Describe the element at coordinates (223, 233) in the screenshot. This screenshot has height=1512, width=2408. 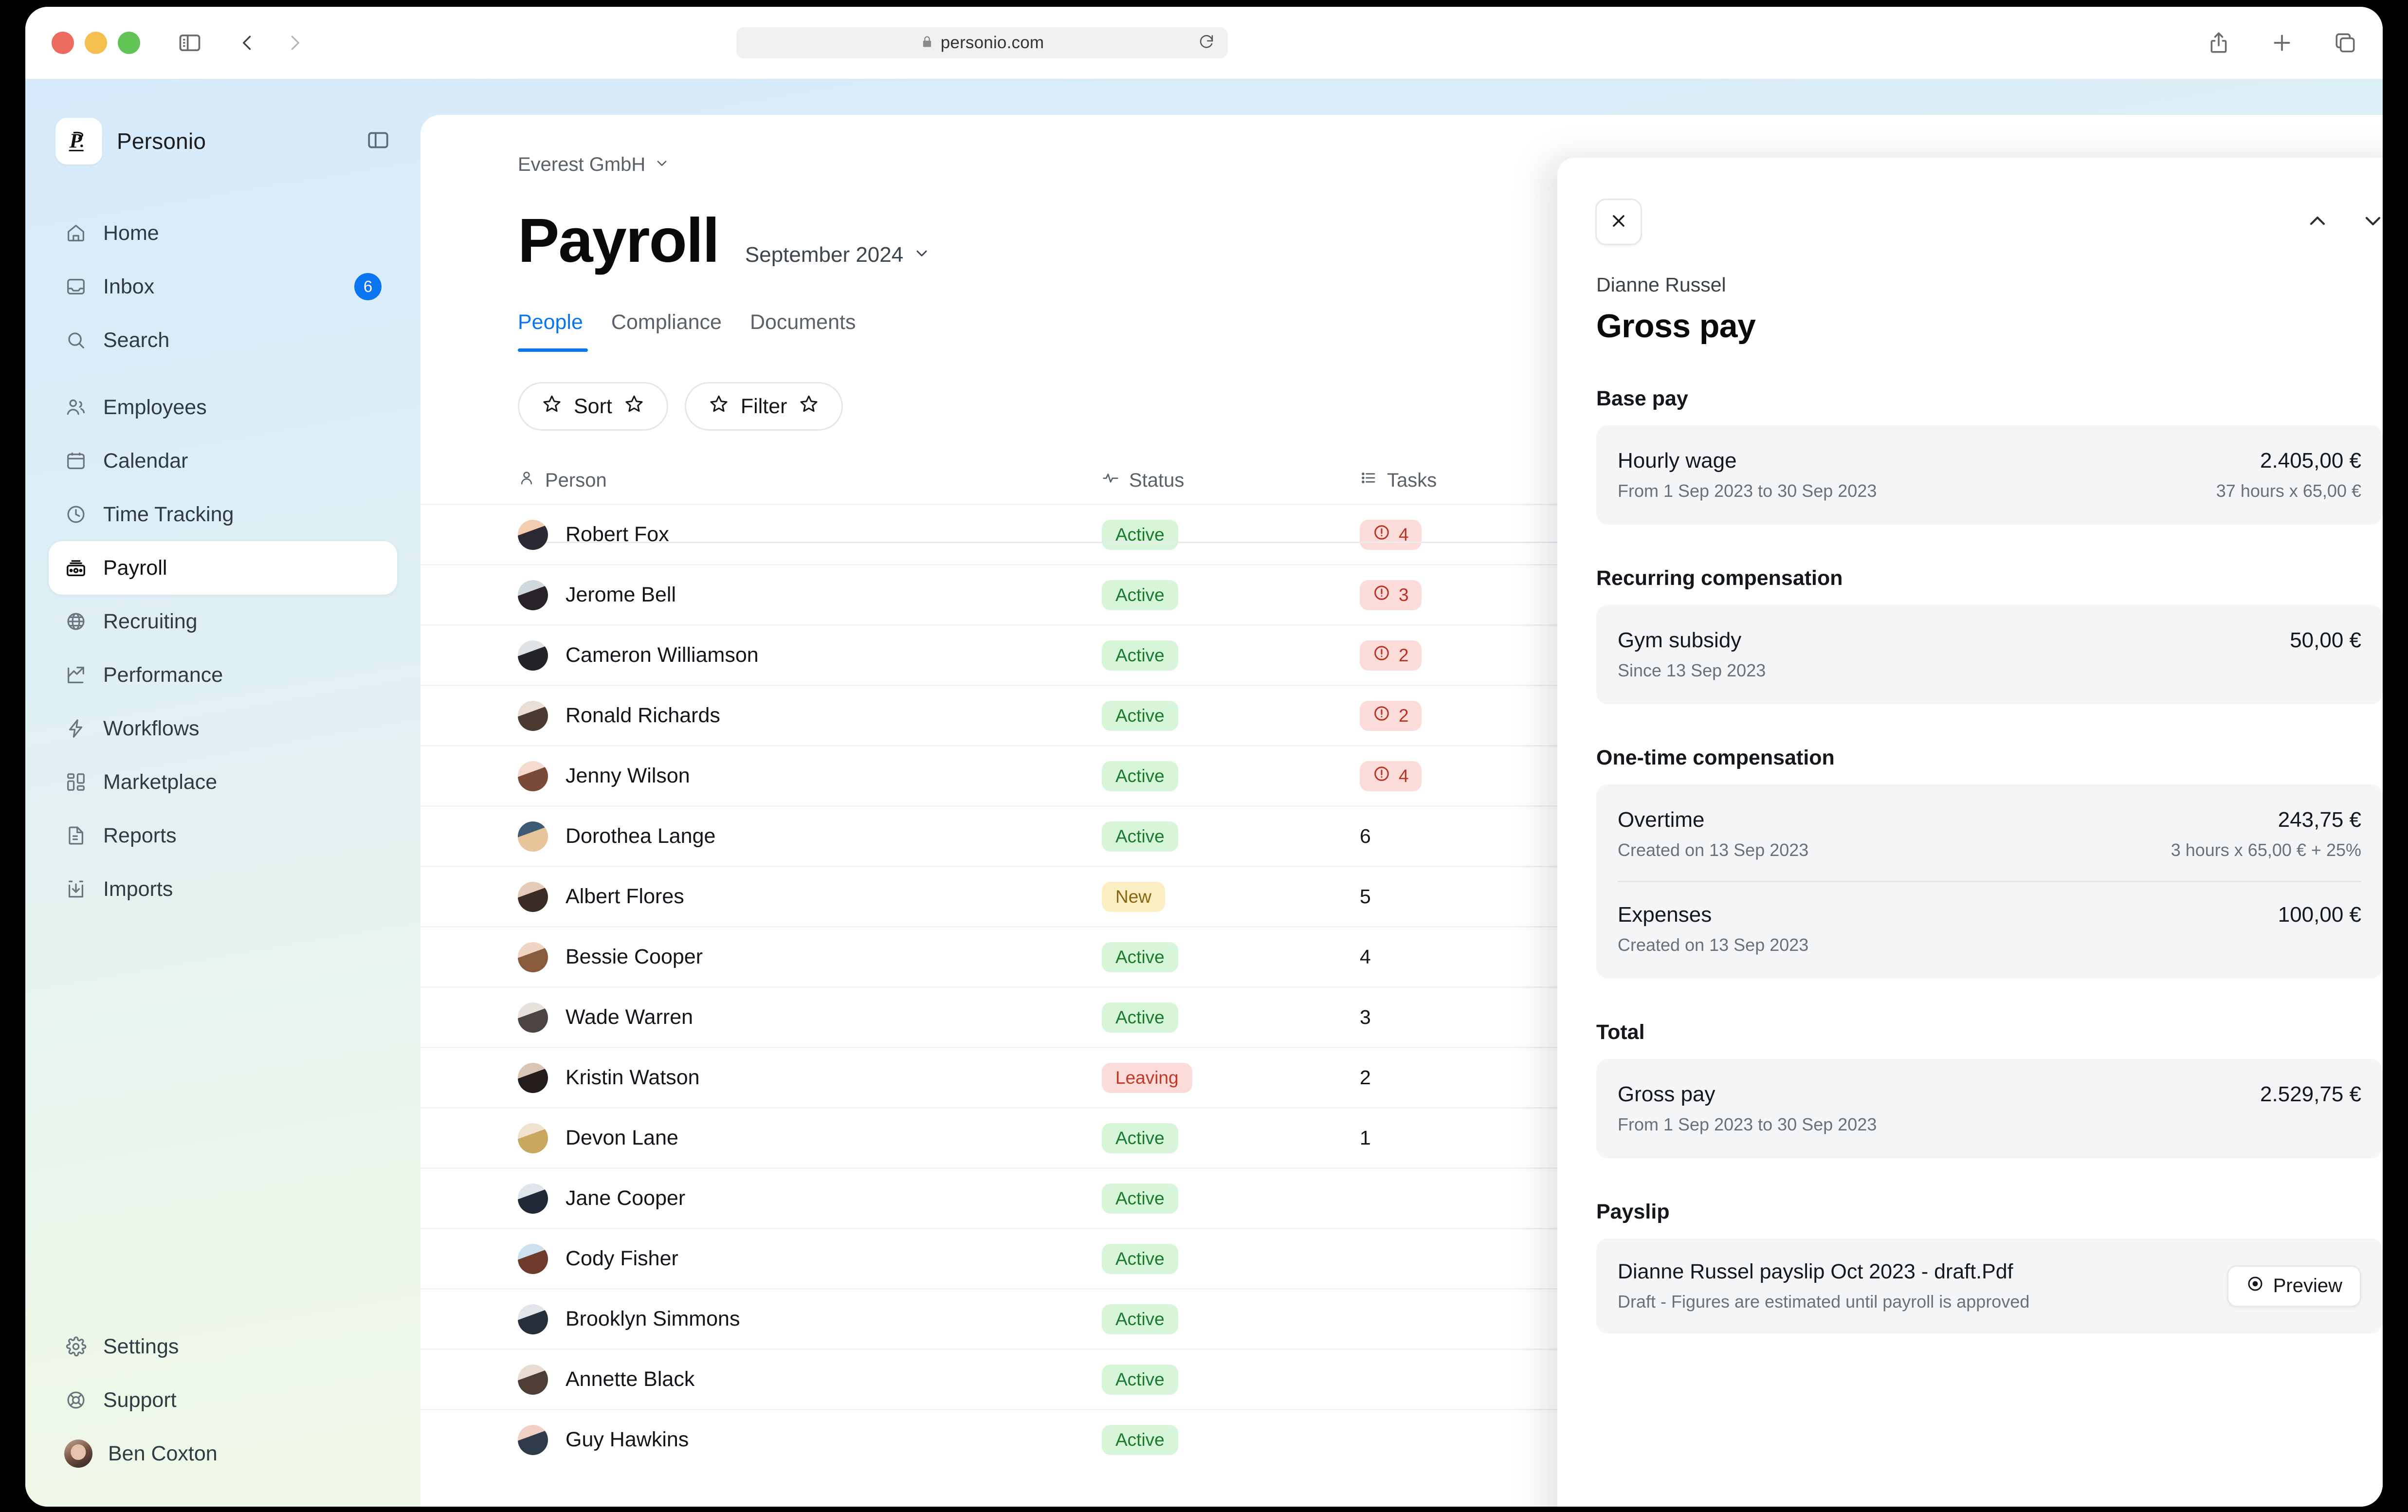
I see `sidebar-item-home: Home` at that location.